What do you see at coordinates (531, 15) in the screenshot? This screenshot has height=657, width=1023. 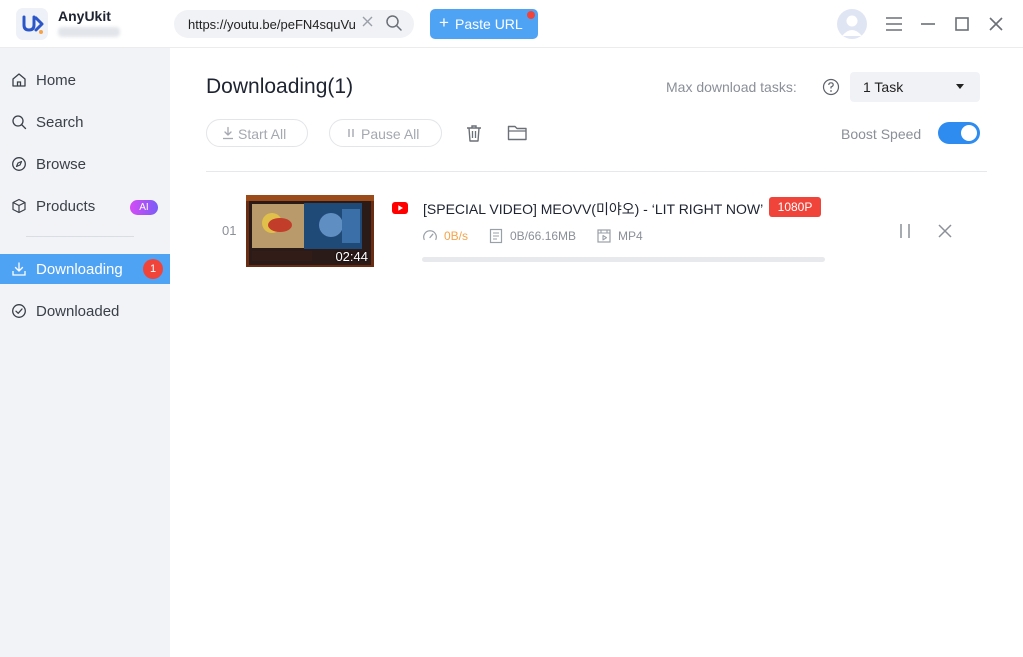 I see `notification-dot` at bounding box center [531, 15].